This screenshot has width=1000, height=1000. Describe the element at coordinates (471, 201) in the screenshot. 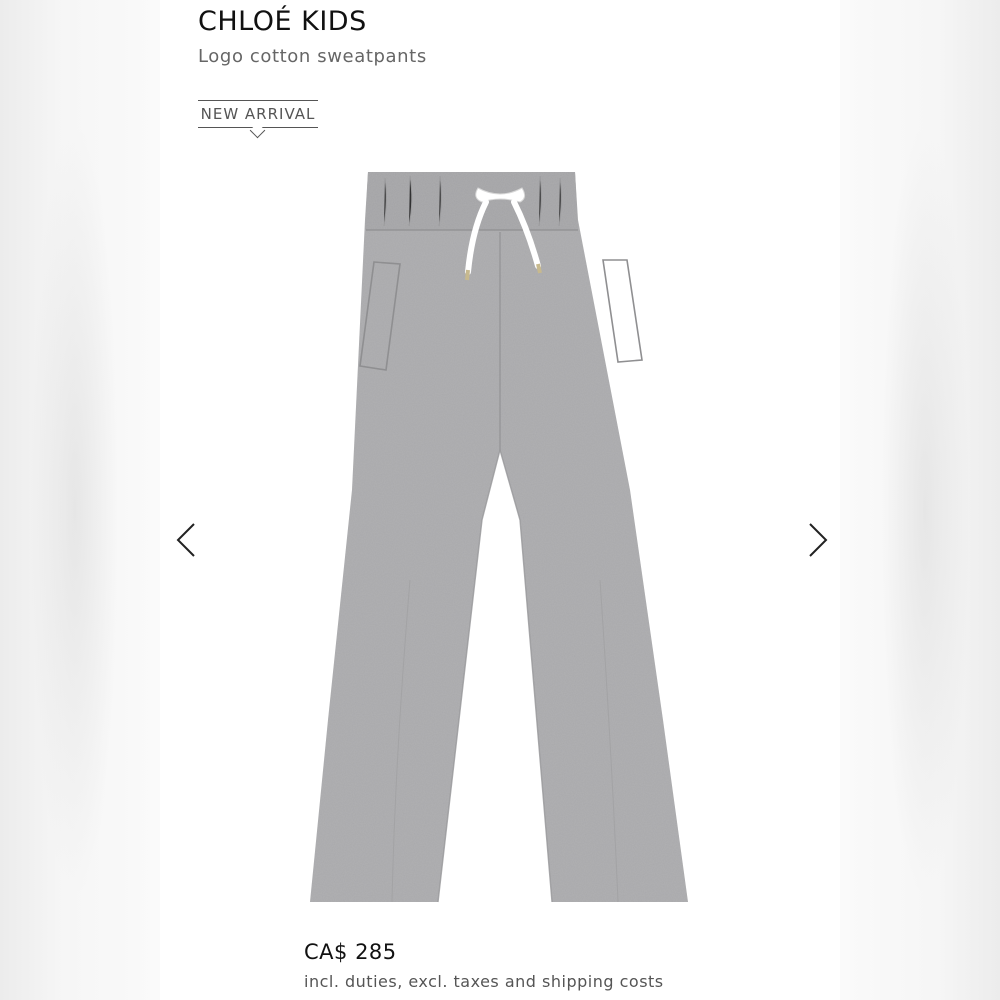

I see `waistband` at that location.